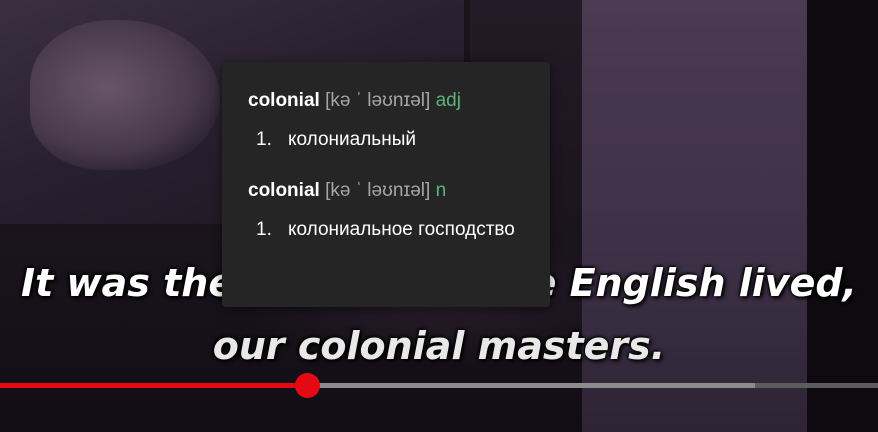  I want to click on sense-item: 1. колониальное господство, so click(386, 230).